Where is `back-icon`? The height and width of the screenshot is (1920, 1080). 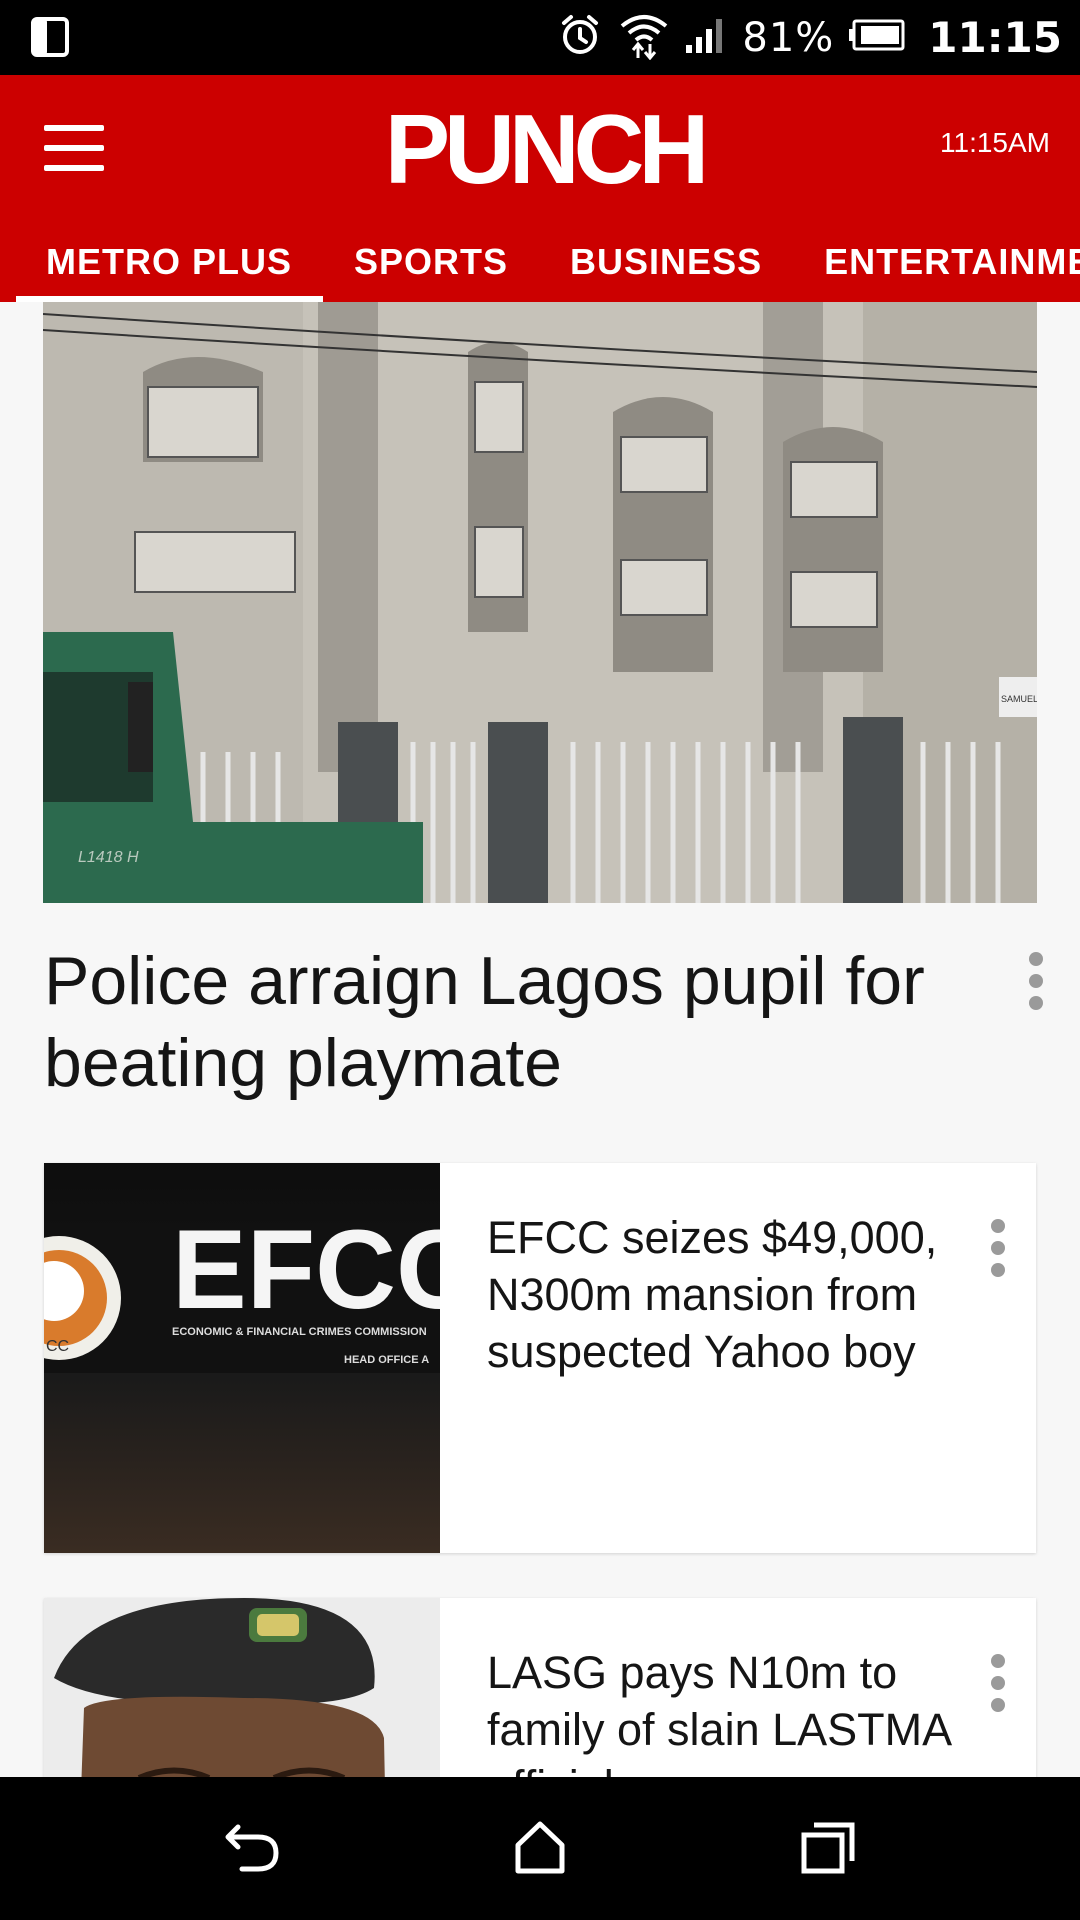
back-icon is located at coordinates (254, 1847).